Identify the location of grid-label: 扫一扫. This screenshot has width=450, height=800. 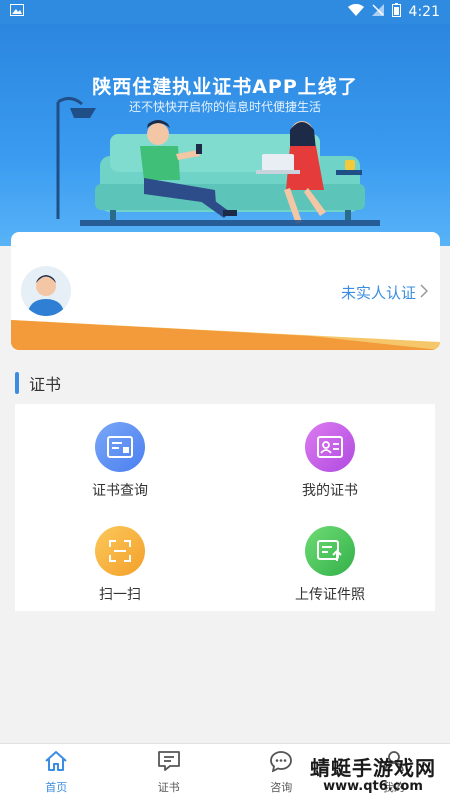
(120, 594).